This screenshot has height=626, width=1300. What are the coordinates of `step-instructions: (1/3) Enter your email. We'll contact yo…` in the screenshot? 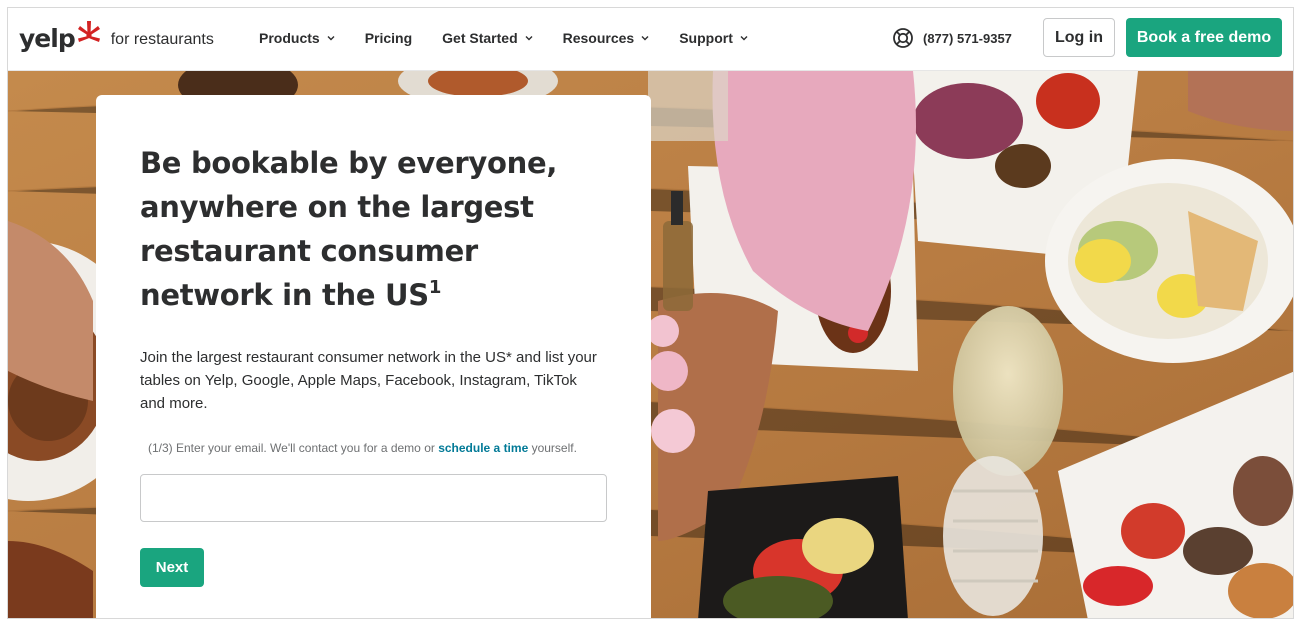 It's located at (362, 448).